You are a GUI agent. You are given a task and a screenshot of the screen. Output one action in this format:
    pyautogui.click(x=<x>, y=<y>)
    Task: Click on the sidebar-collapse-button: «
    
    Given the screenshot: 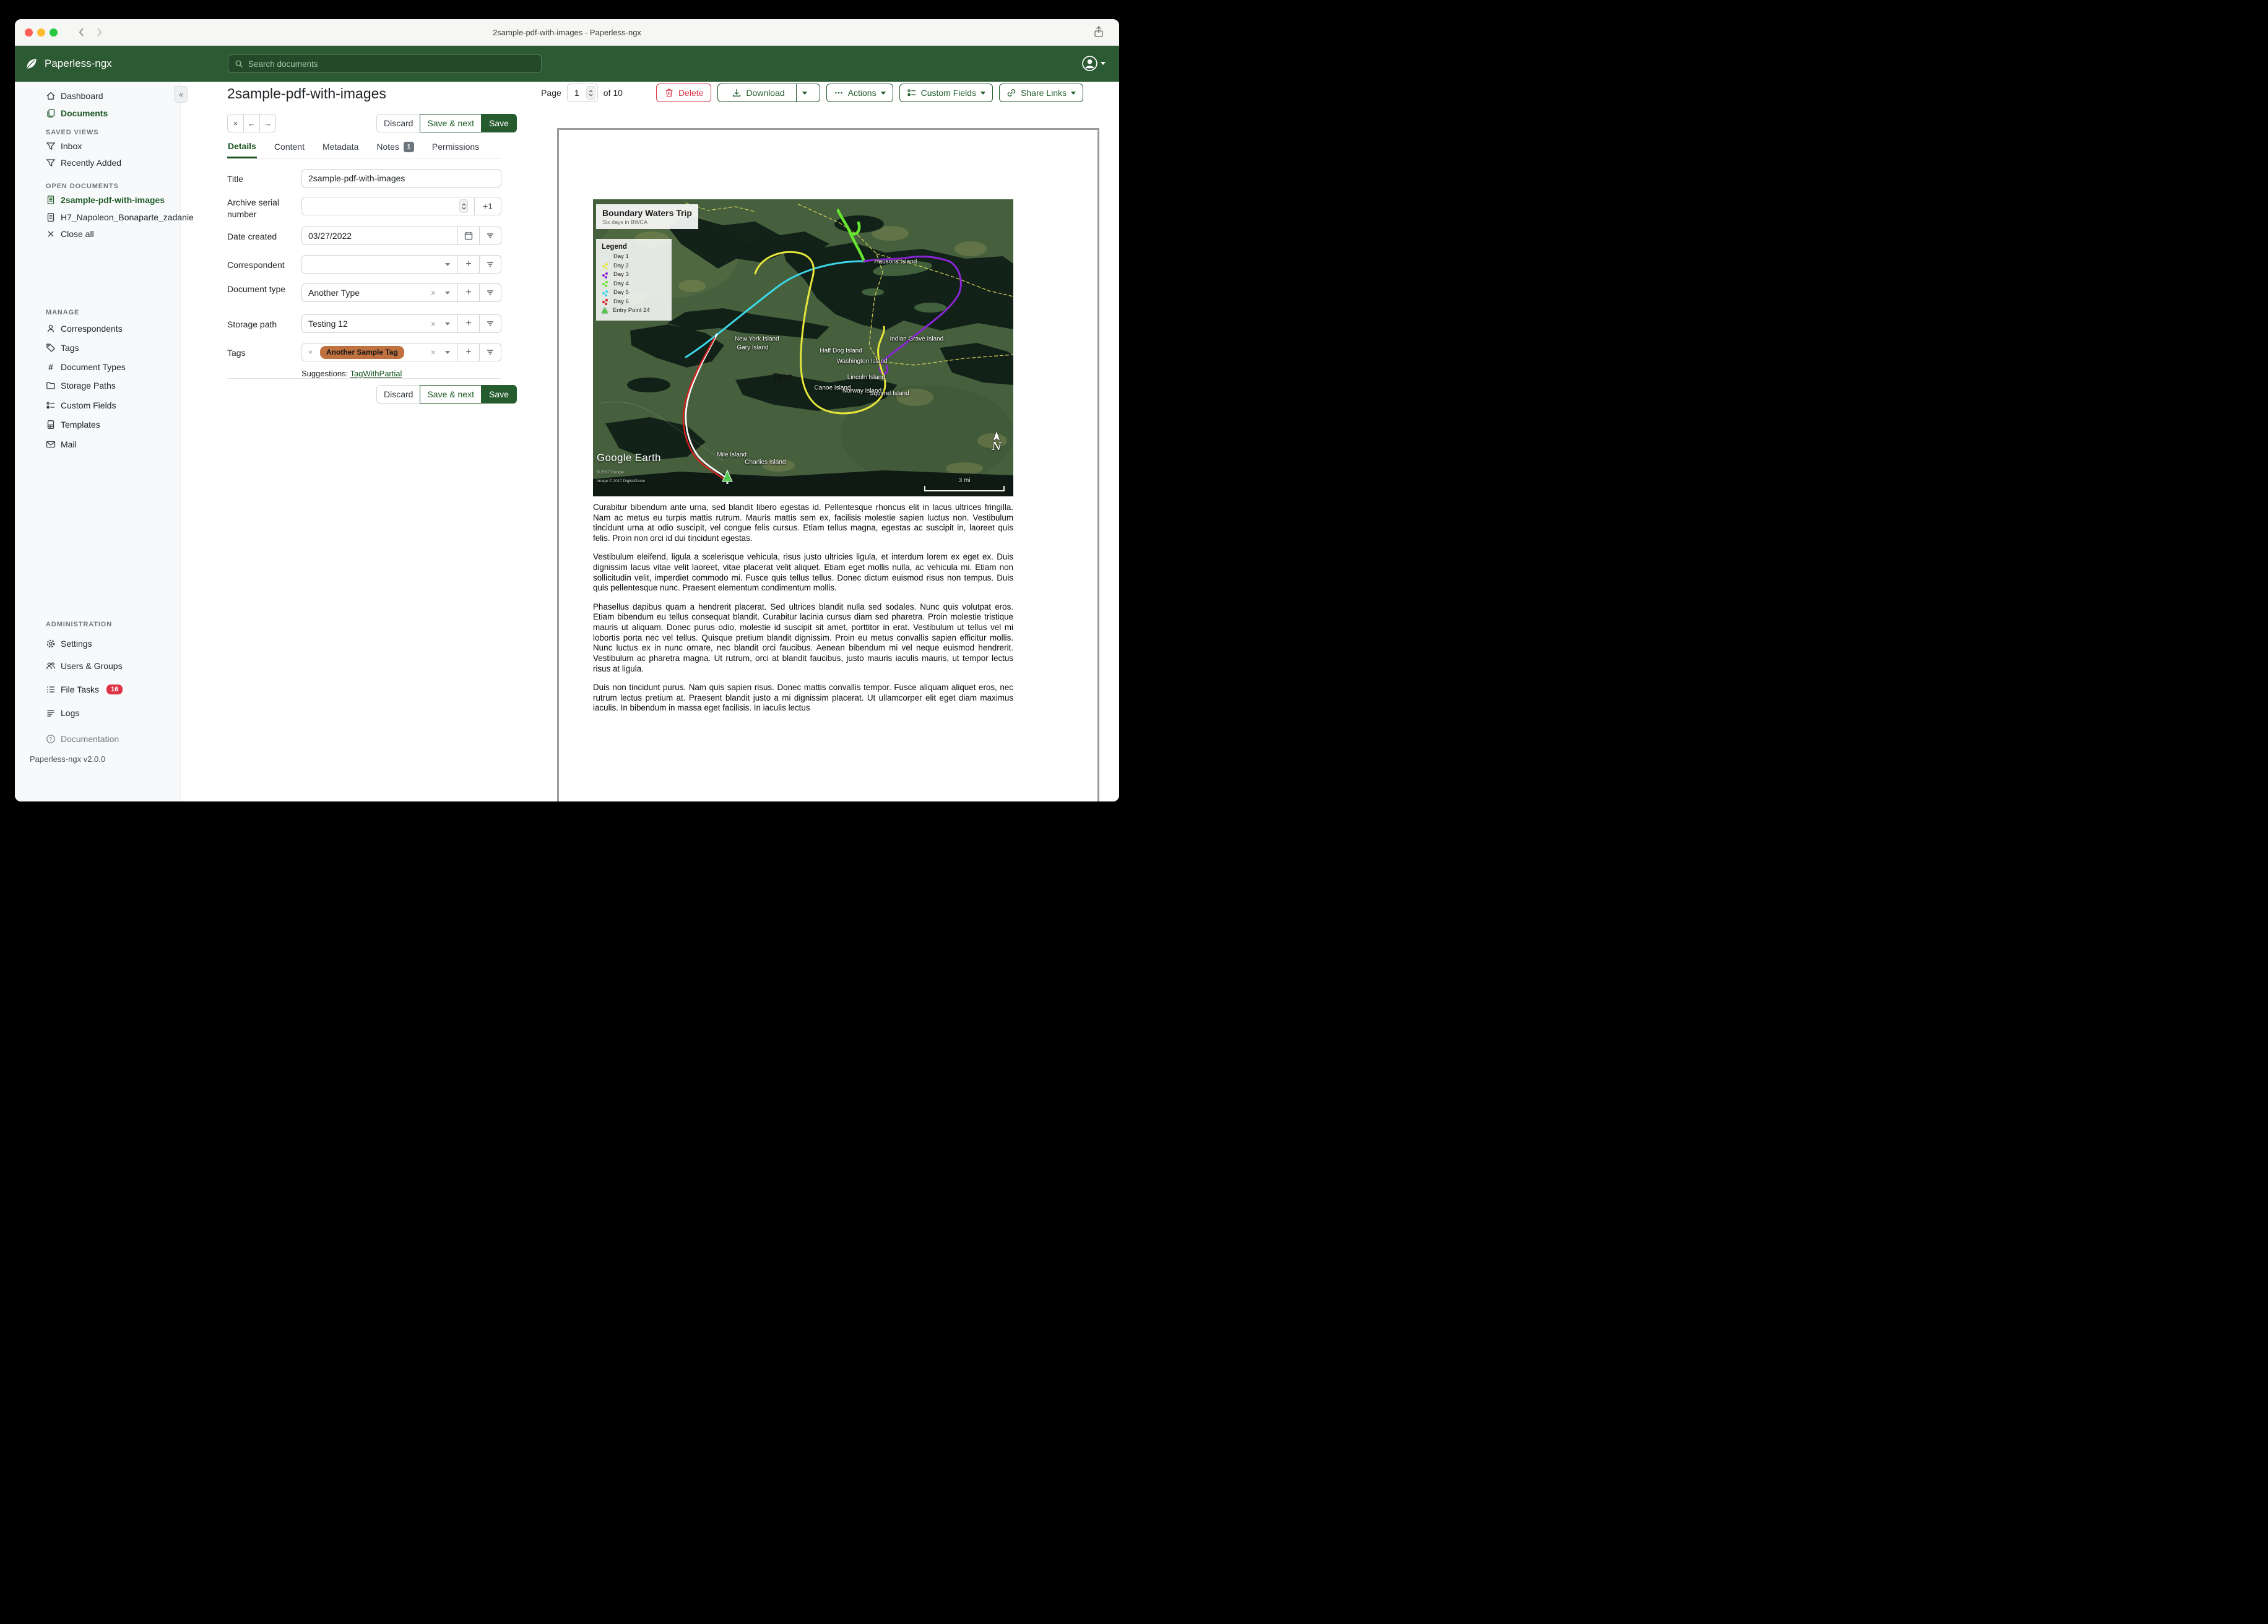 What is the action you would take?
    pyautogui.click(x=181, y=95)
    